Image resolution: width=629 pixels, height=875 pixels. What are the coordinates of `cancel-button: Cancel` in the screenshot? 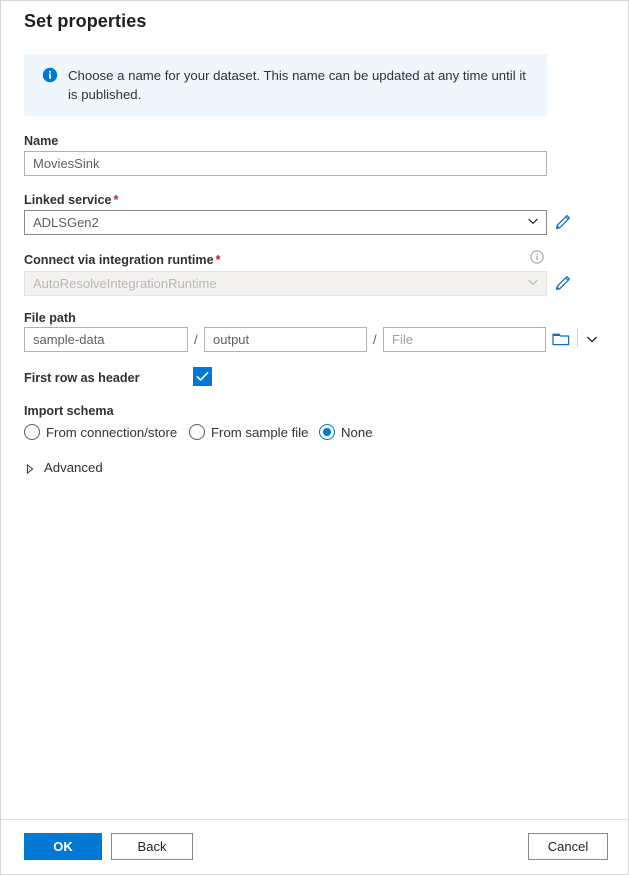 It's located at (568, 846).